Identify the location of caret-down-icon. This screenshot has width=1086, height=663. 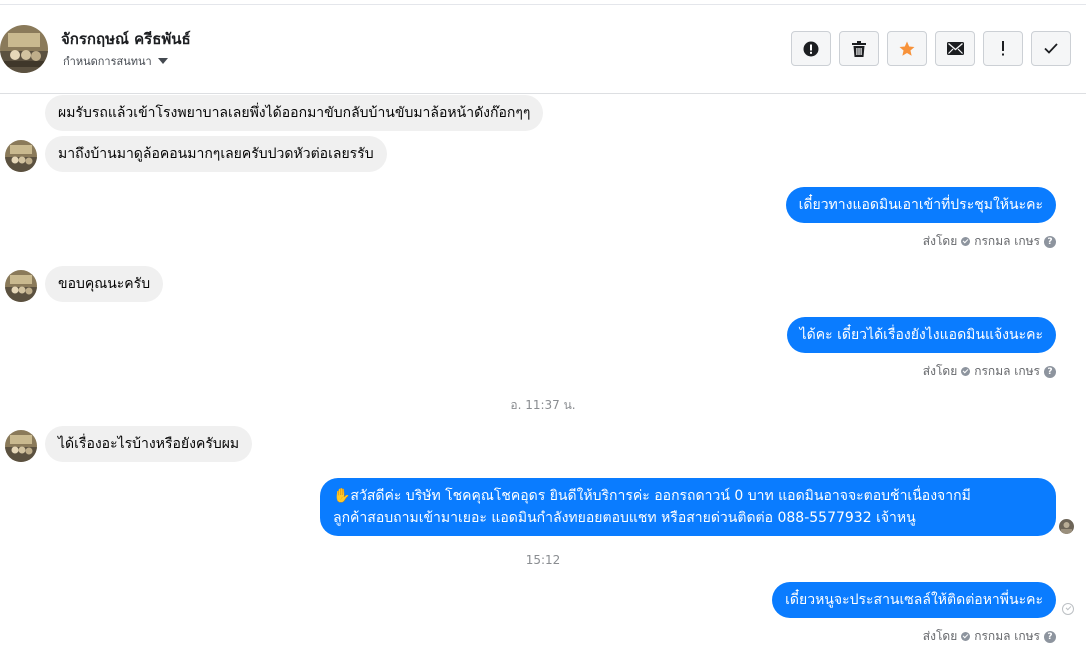
(162, 61).